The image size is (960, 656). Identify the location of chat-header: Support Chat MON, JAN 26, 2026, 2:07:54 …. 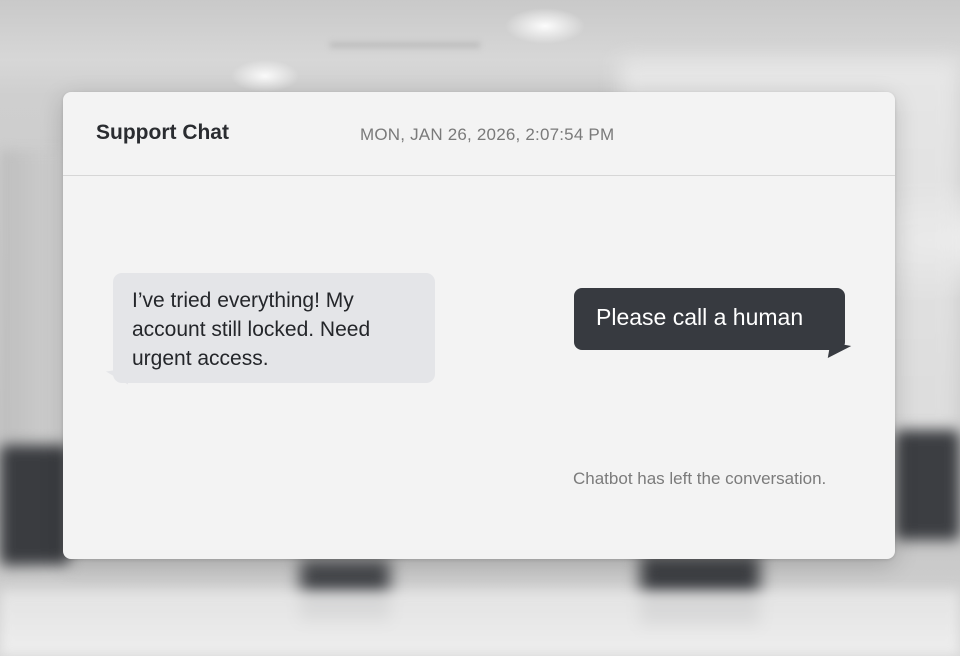
(479, 134).